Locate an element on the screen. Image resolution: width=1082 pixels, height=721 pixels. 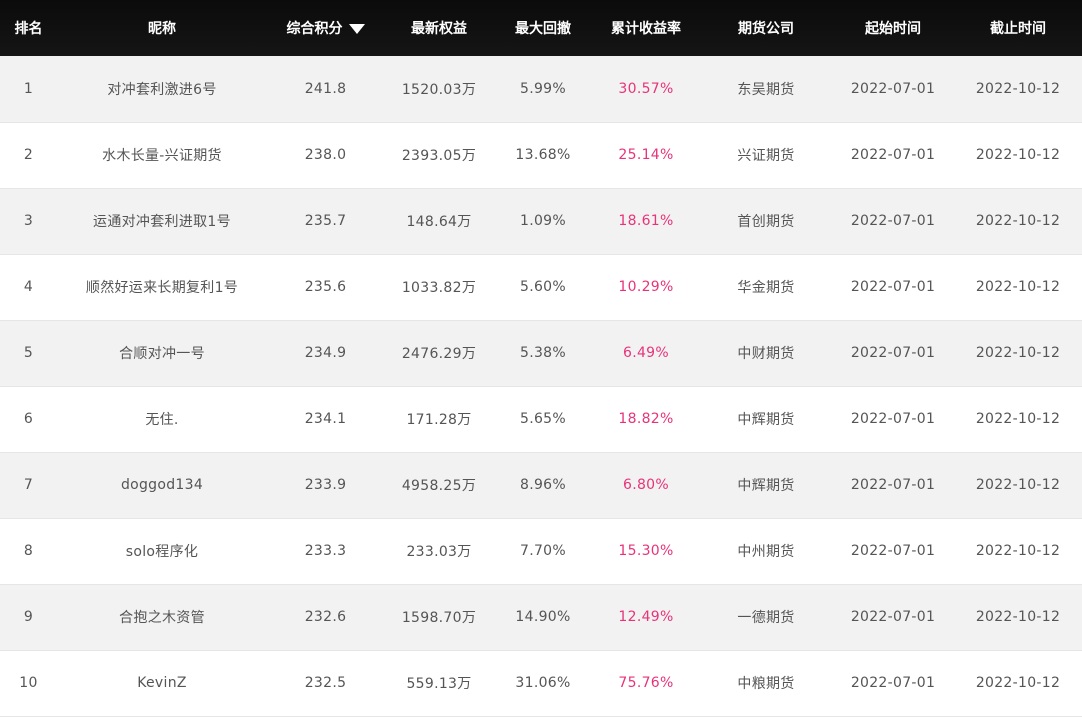
nickname-cell: 对冲套利激进6号 is located at coordinates (162, 89).